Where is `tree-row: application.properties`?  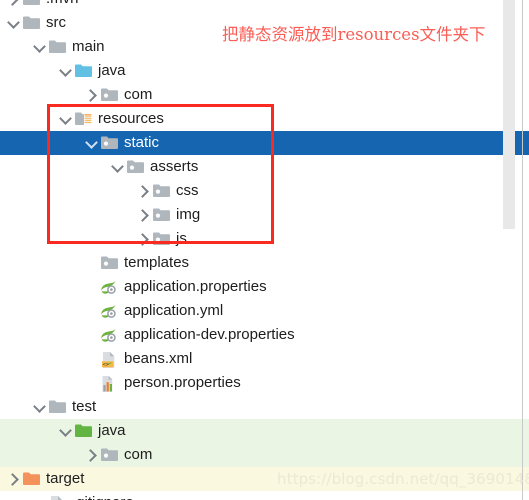
tree-row: application.properties is located at coordinates (264, 287).